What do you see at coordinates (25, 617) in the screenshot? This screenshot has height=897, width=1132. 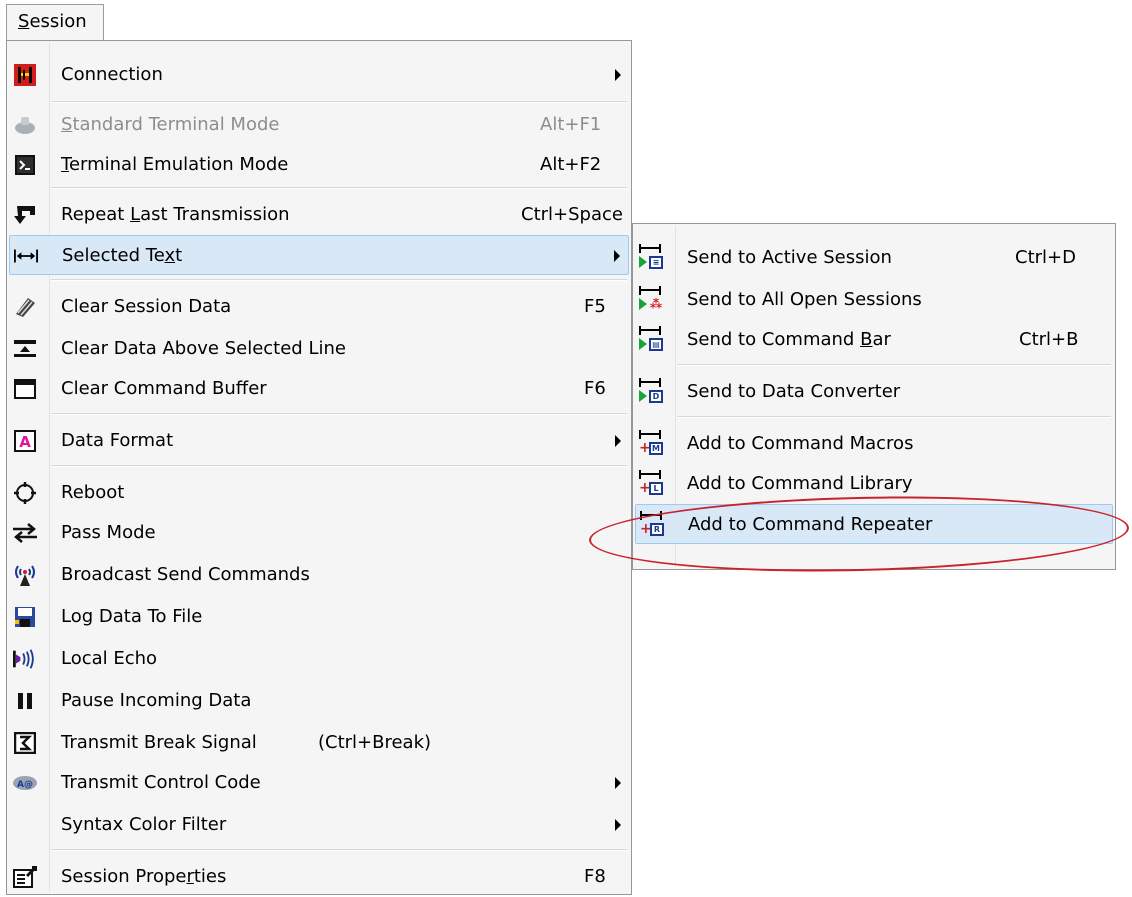 I see `save-log-icon` at bounding box center [25, 617].